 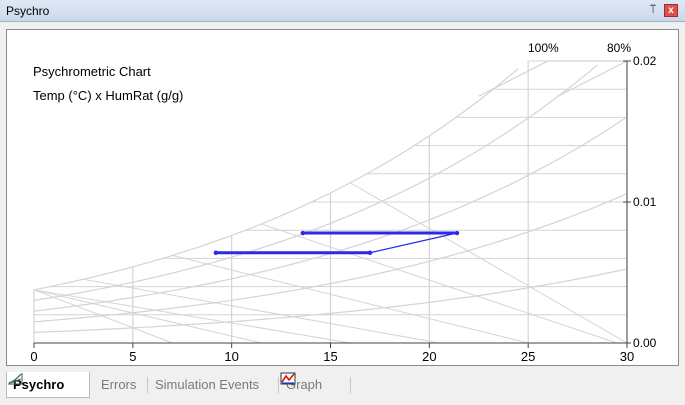 I want to click on title-bar: Psychro ⍡ x, so click(x=342, y=11).